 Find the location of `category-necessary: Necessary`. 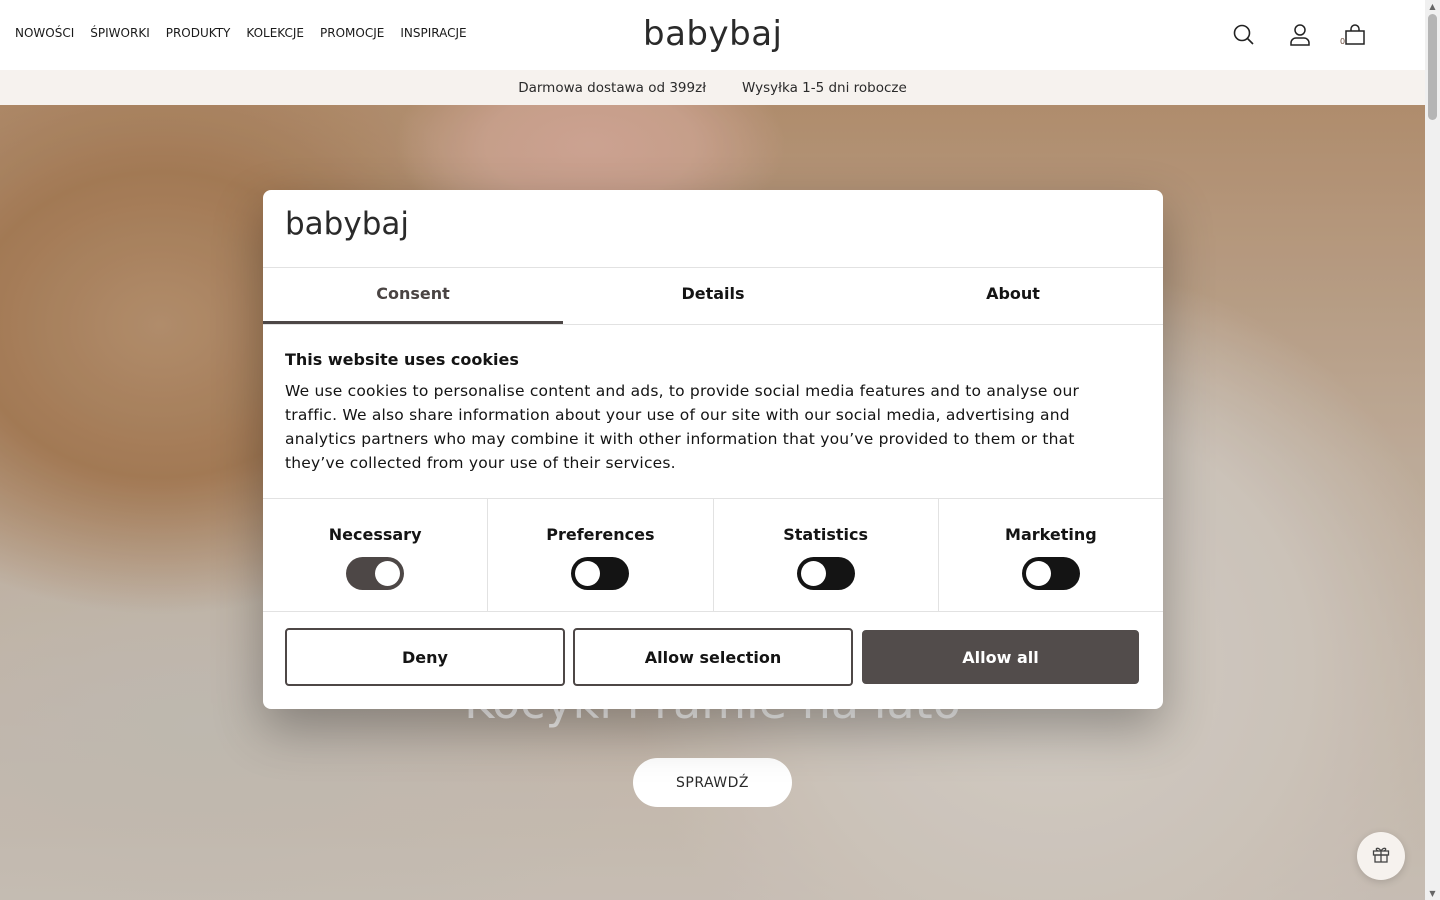

category-necessary: Necessary is located at coordinates (376, 555).